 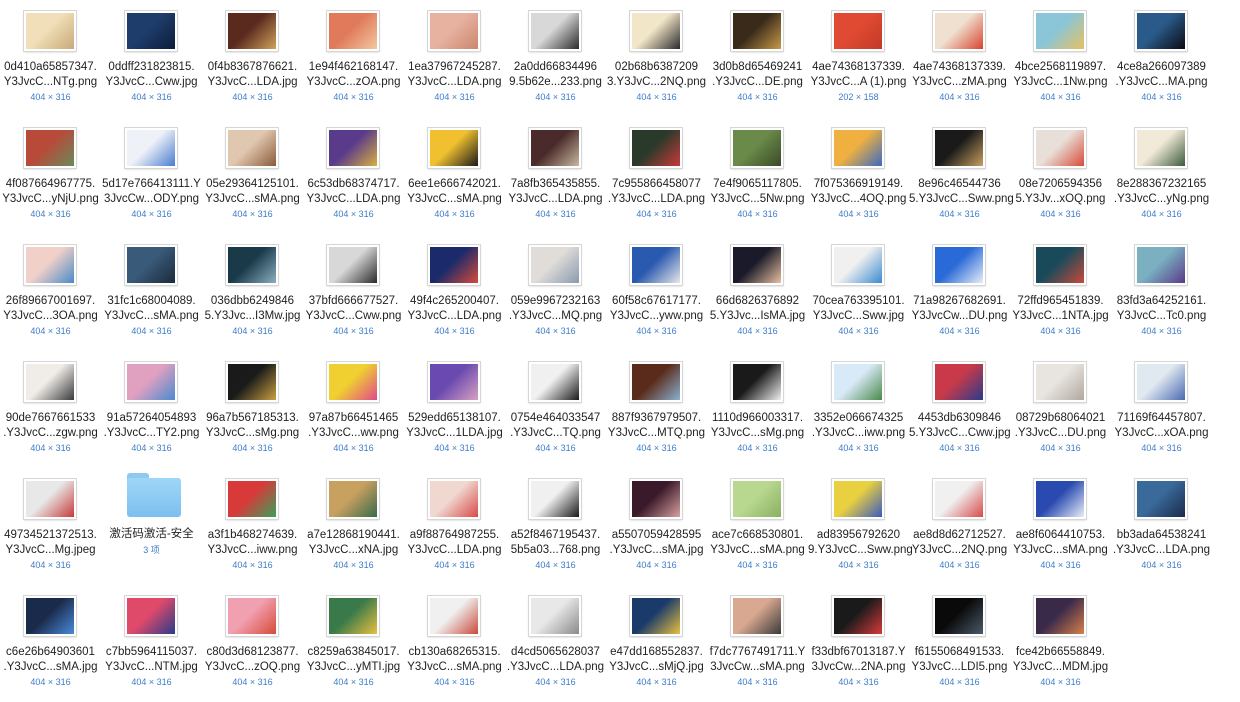 What do you see at coordinates (860, 542) in the screenshot?
I see `file-name: ad83956792620 9.Y3JvcC...Sww.png` at bounding box center [860, 542].